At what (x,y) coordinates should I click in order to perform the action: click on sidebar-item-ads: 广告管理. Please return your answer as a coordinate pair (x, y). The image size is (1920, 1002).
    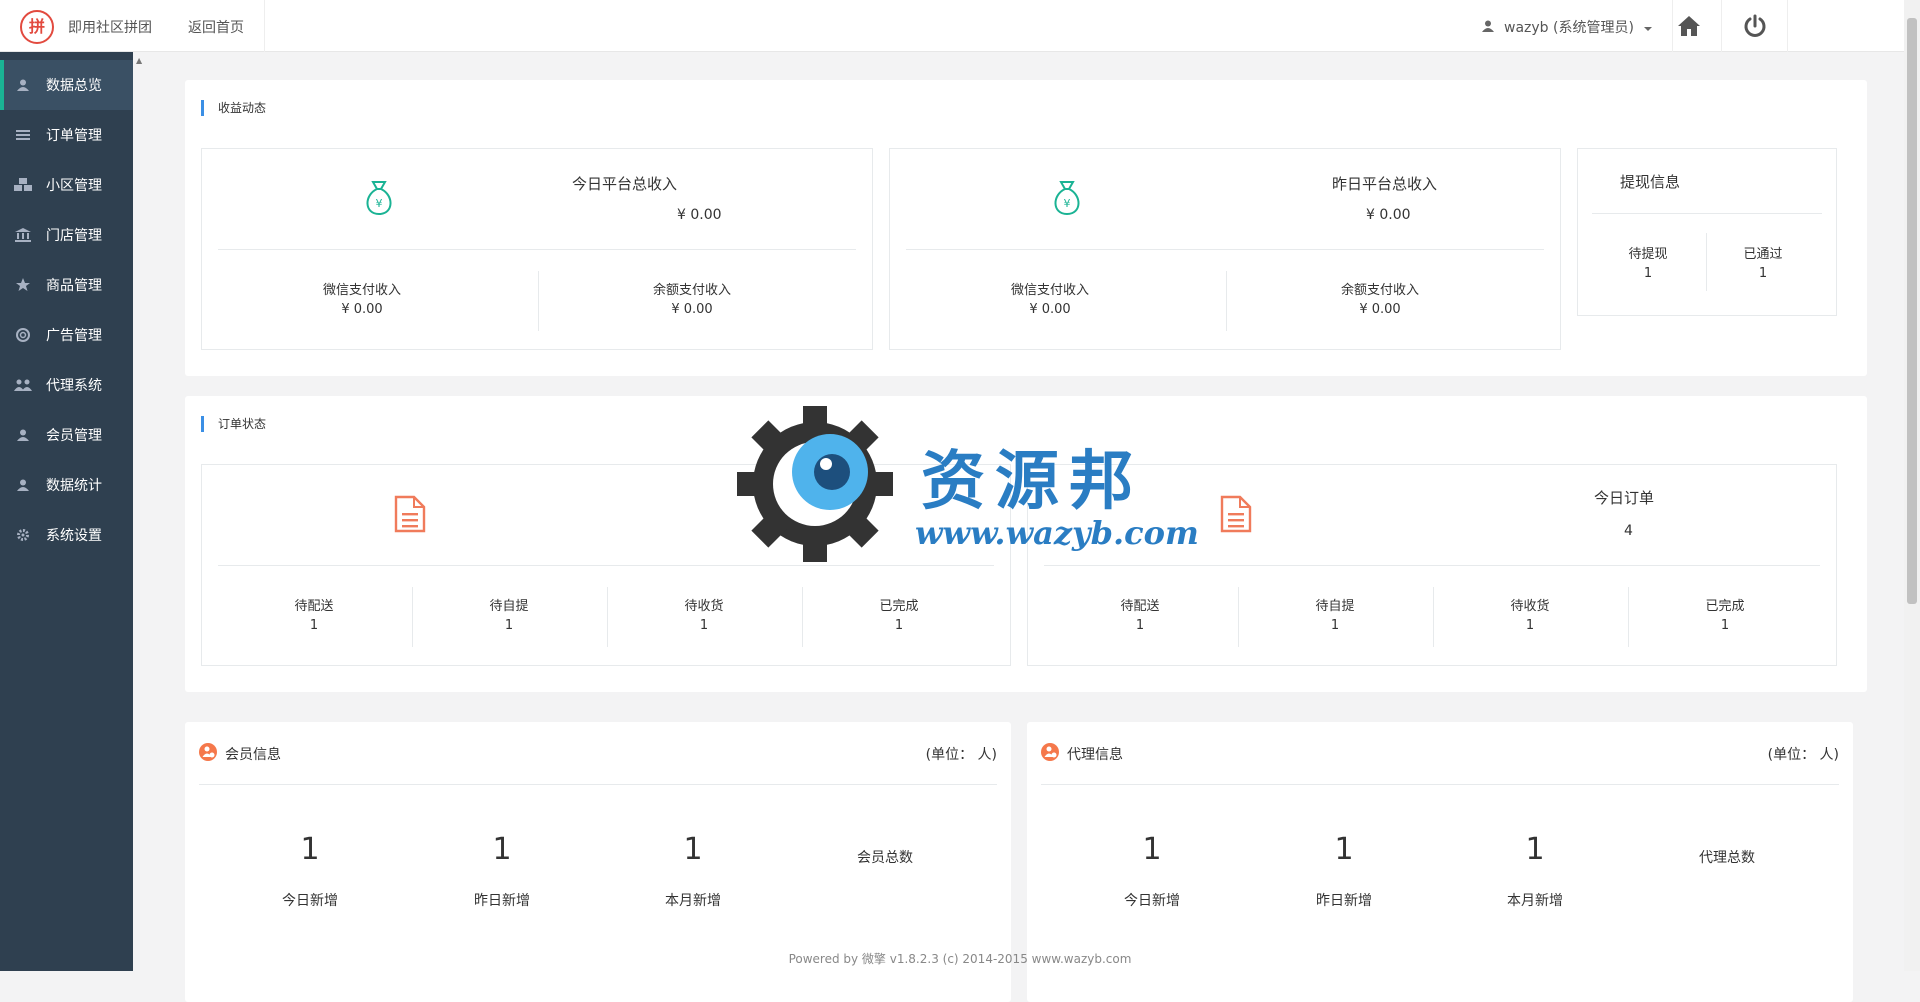
    Looking at the image, I should click on (66, 335).